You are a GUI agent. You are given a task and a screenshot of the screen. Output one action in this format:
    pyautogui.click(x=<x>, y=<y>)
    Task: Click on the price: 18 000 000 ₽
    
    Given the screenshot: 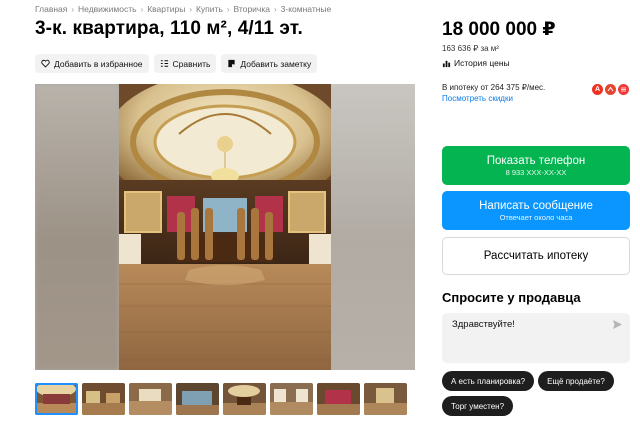 What is the action you would take?
    pyautogui.click(x=499, y=29)
    